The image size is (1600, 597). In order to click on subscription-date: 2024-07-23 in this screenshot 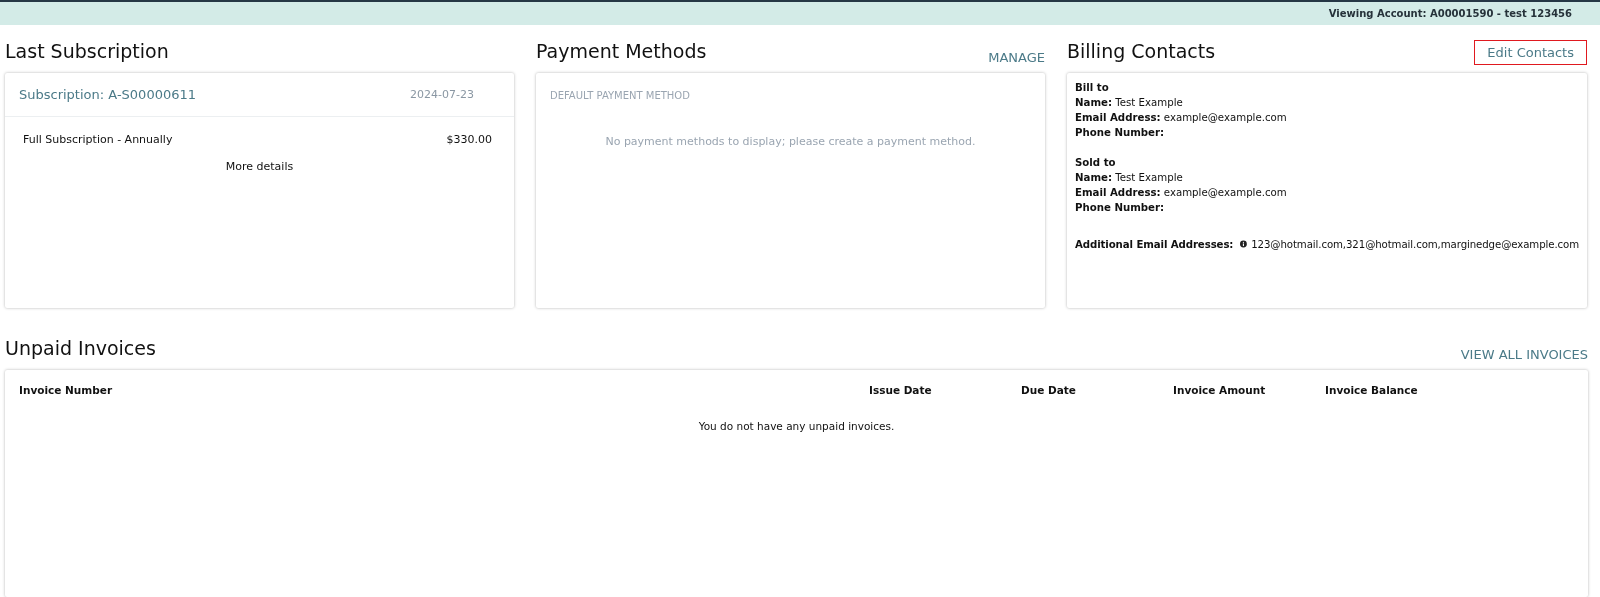, I will do `click(442, 95)`.